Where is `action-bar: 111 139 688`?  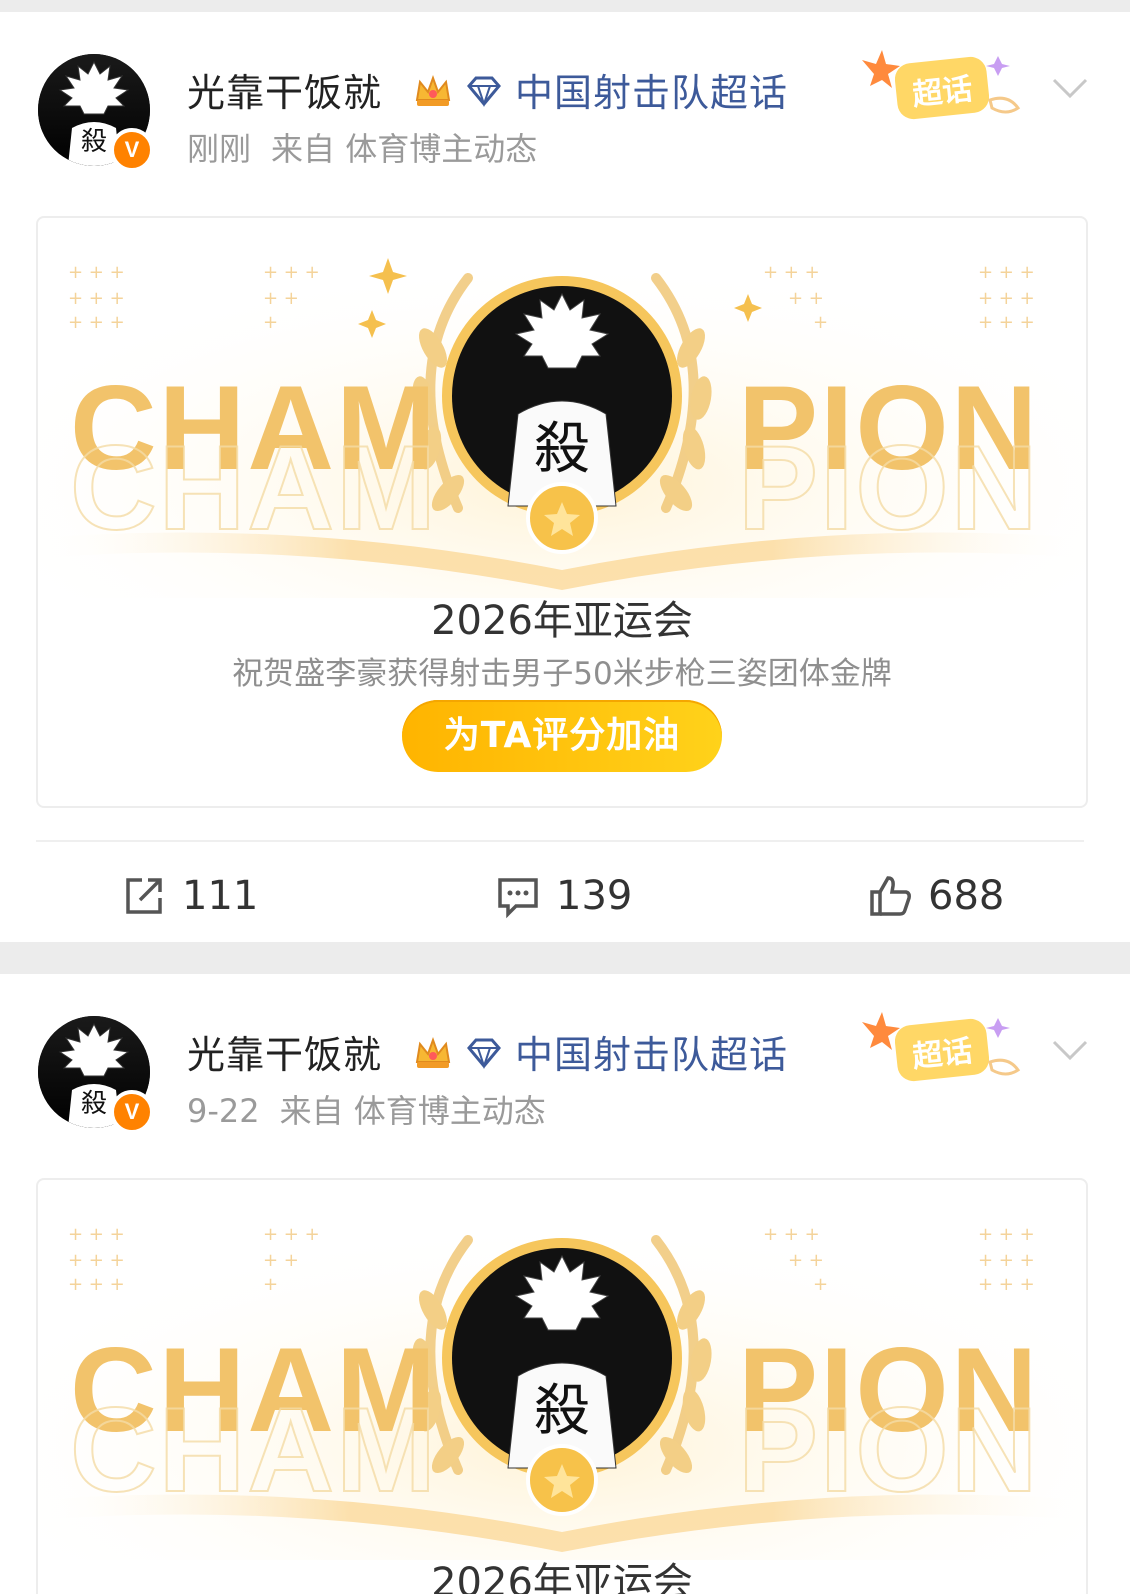 action-bar: 111 139 688 is located at coordinates (565, 897).